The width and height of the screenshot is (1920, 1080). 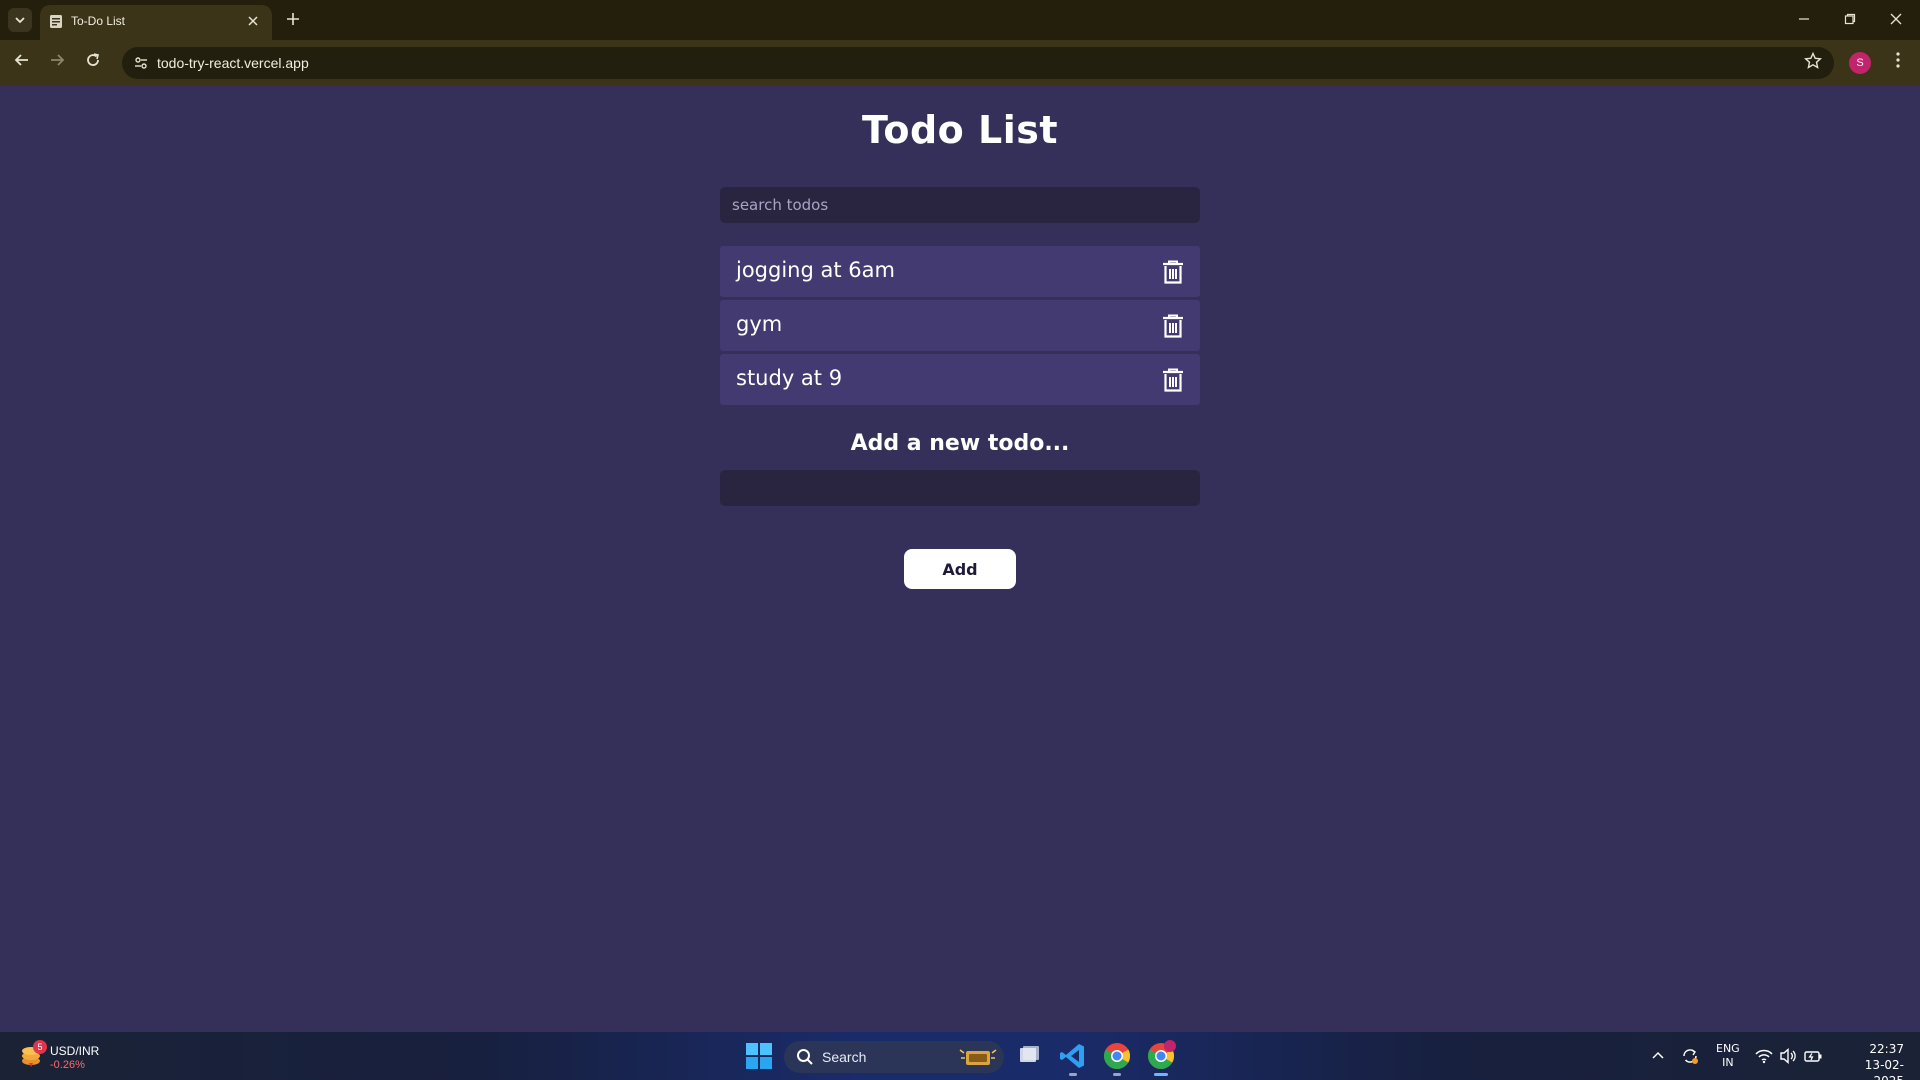 I want to click on clock: 22:37 13-02-2025, so click(x=1870, y=1060).